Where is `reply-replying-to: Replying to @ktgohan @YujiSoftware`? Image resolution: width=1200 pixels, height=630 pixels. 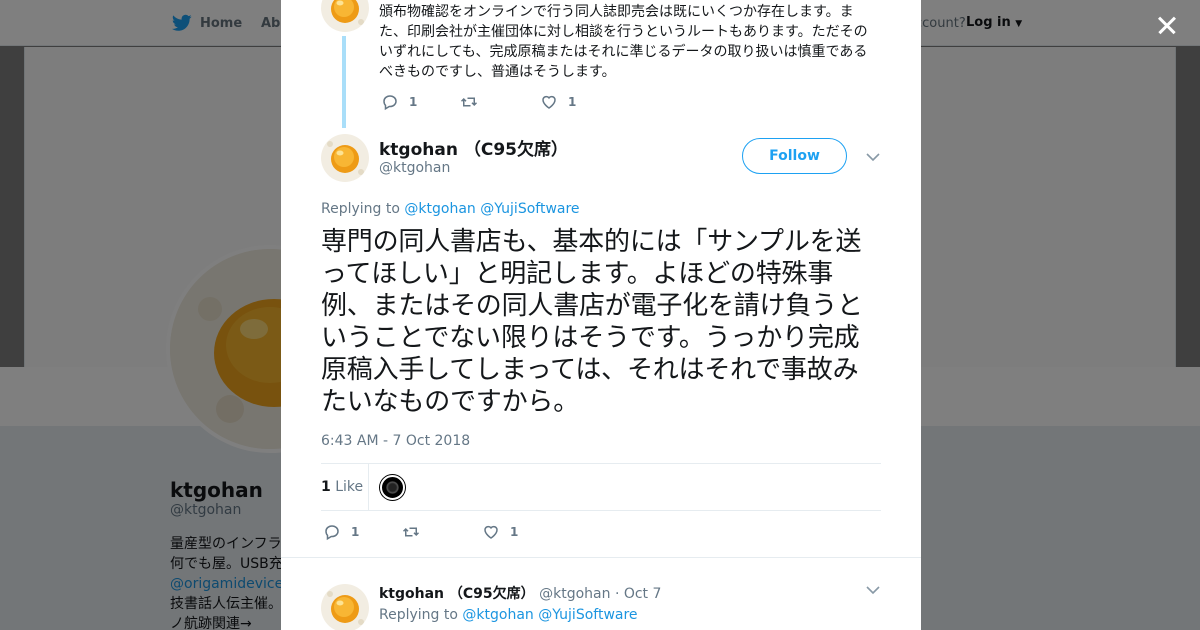 reply-replying-to: Replying to @ktgohan @YujiSoftware is located at coordinates (508, 615).